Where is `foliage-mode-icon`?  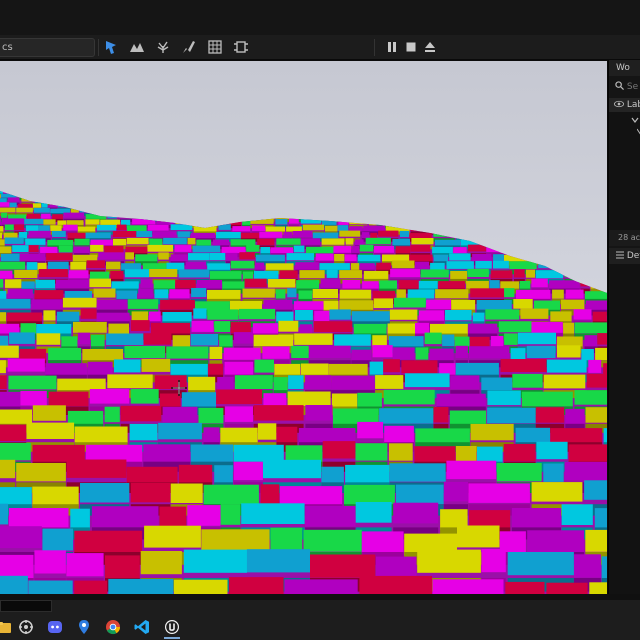 foliage-mode-icon is located at coordinates (163, 47).